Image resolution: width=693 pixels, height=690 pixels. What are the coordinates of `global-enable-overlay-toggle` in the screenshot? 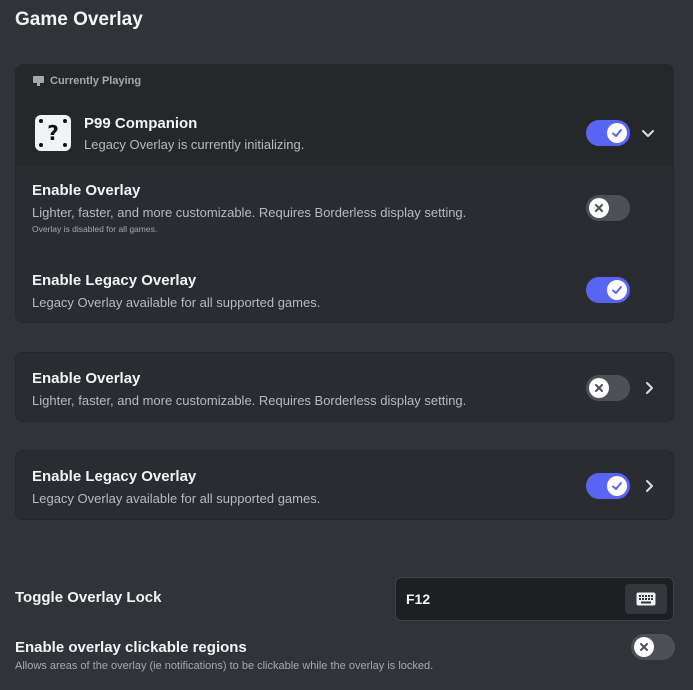 It's located at (608, 388).